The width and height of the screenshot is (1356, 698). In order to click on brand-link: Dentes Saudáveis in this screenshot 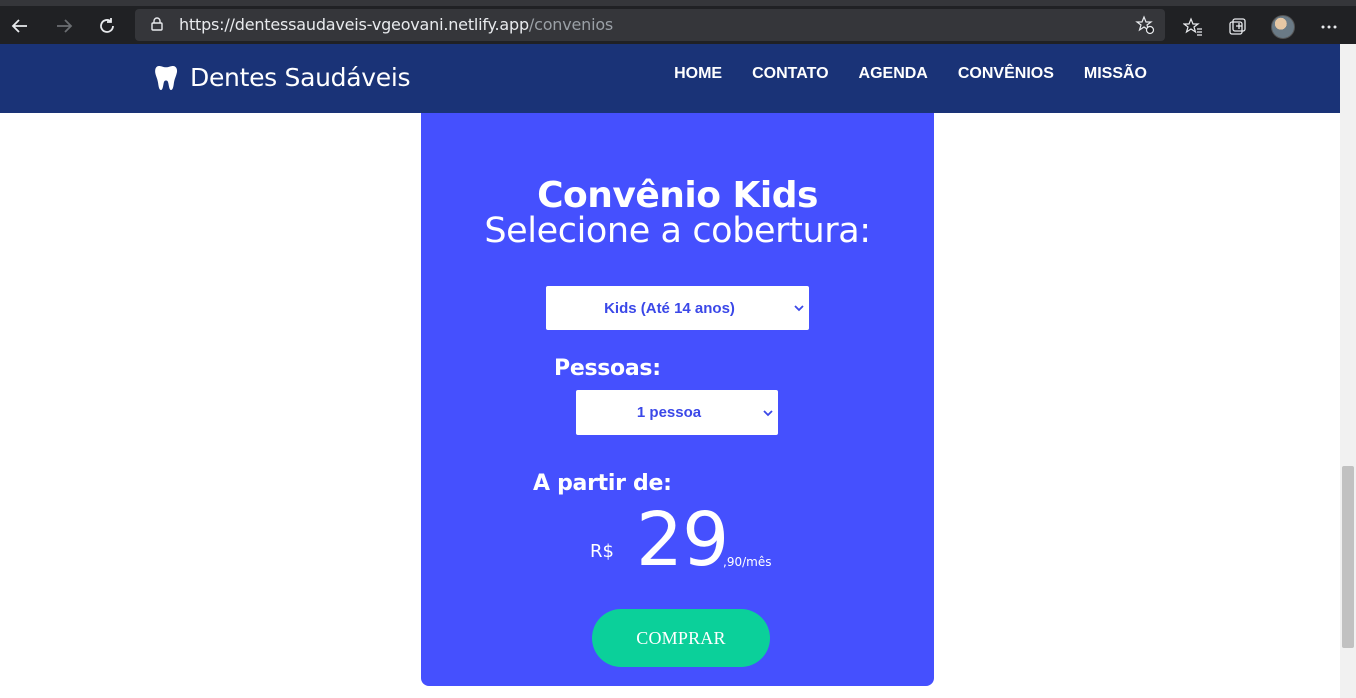, I will do `click(282, 77)`.